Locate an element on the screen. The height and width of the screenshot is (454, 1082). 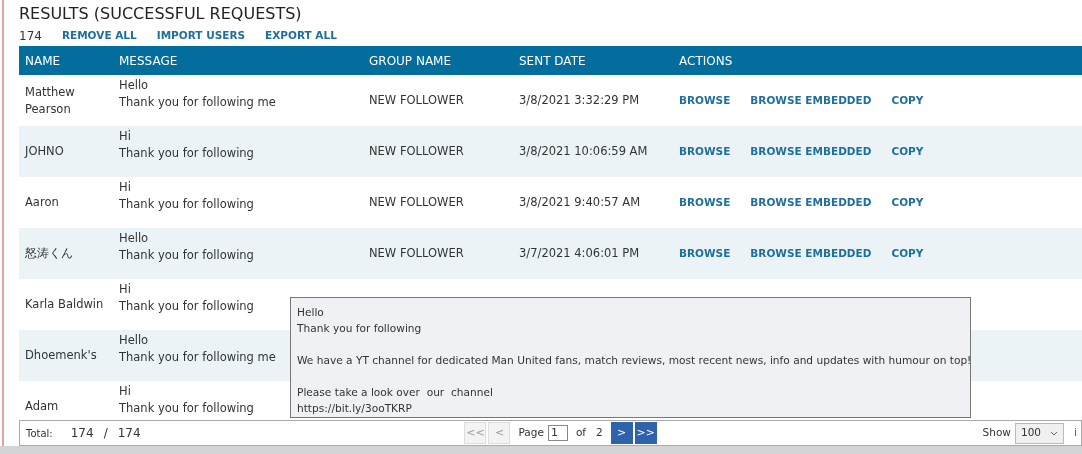
tooltip-text: We have a YT channel for dedicated Man United fans, match reviews, most recent news, info and updates with humour on top! is located at coordinates (634, 360).